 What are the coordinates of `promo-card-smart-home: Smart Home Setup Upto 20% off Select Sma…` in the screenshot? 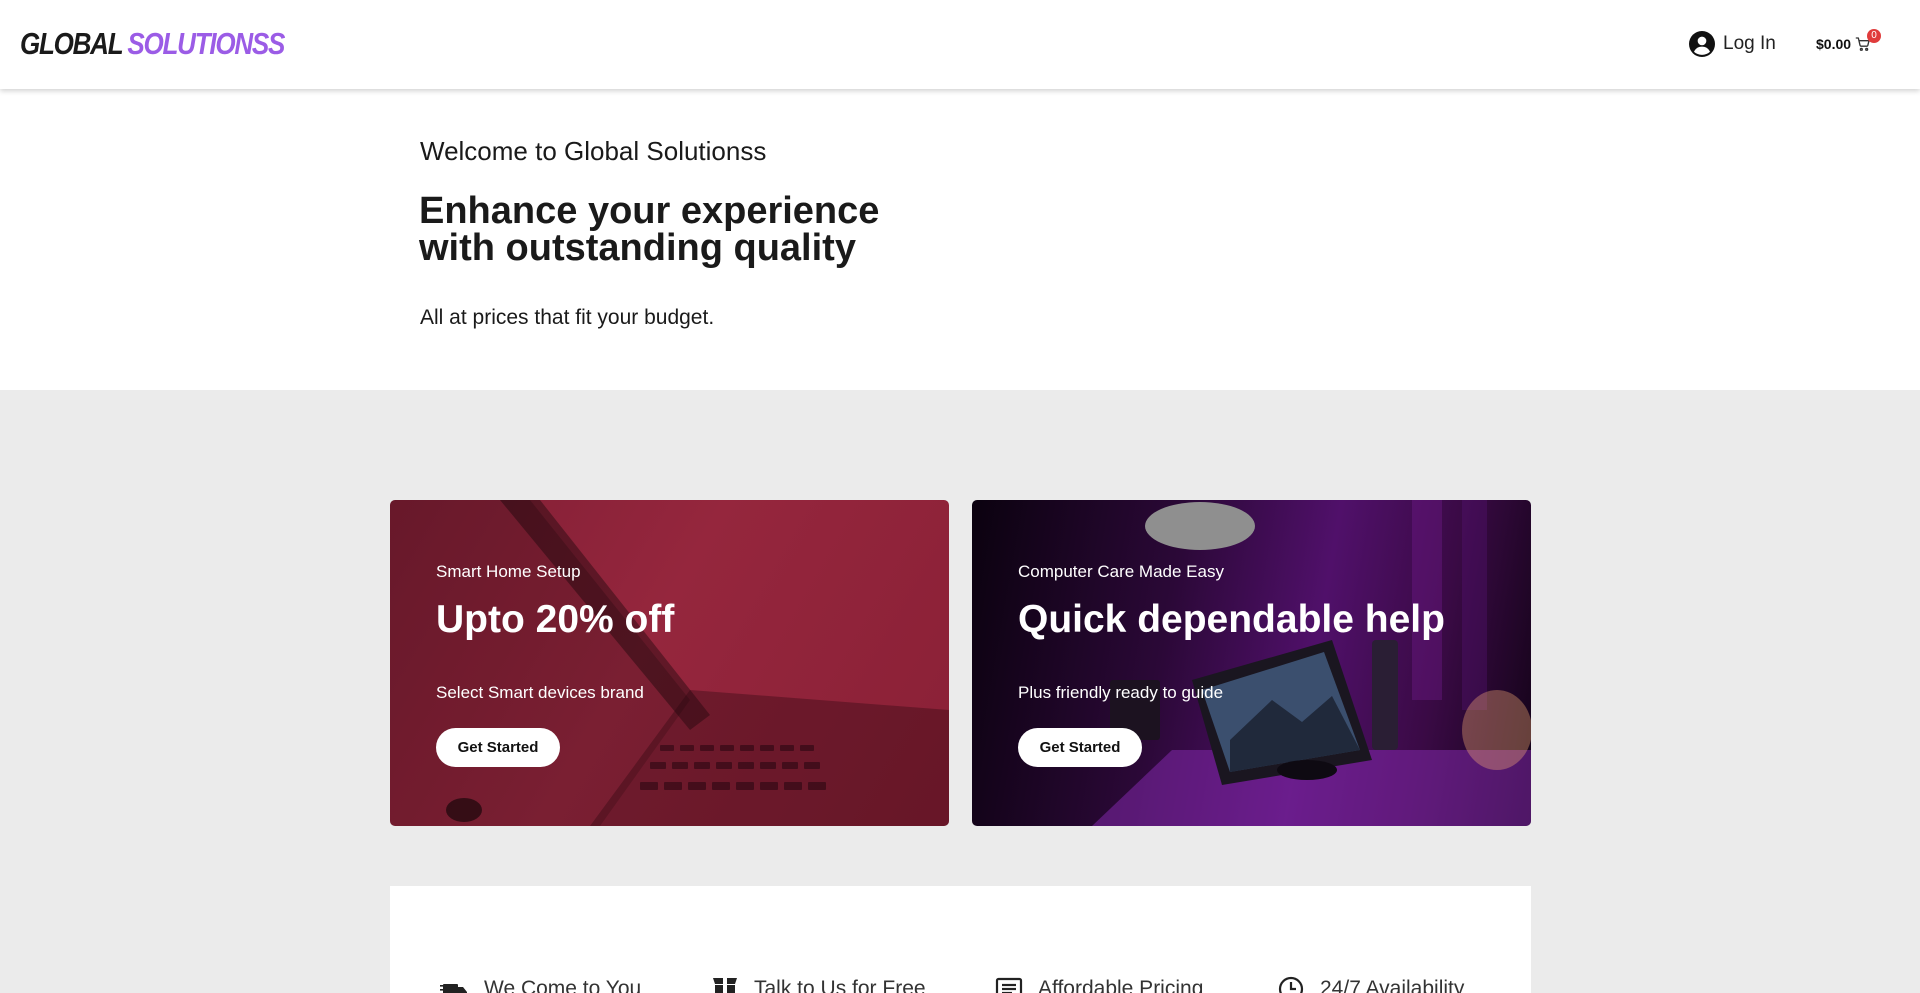 It's located at (669, 663).